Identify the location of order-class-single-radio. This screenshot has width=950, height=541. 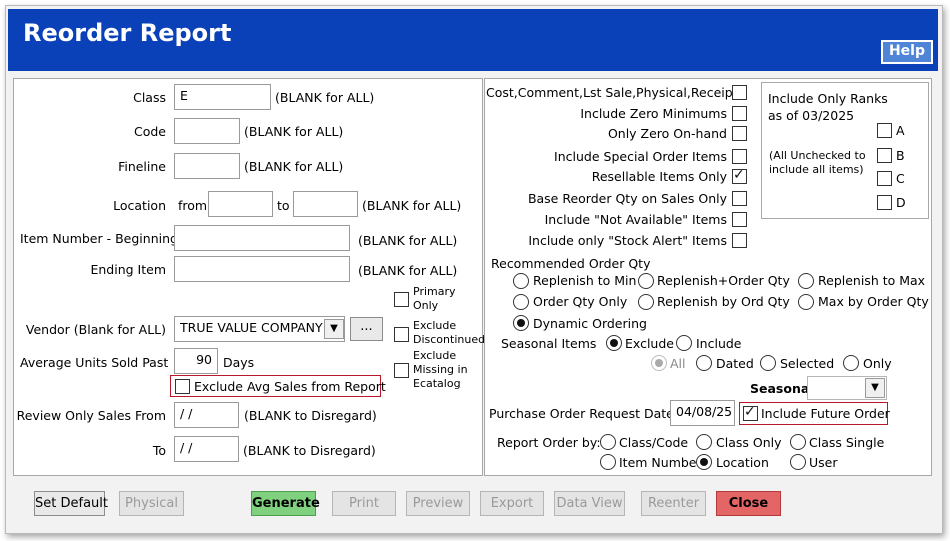
(798, 442).